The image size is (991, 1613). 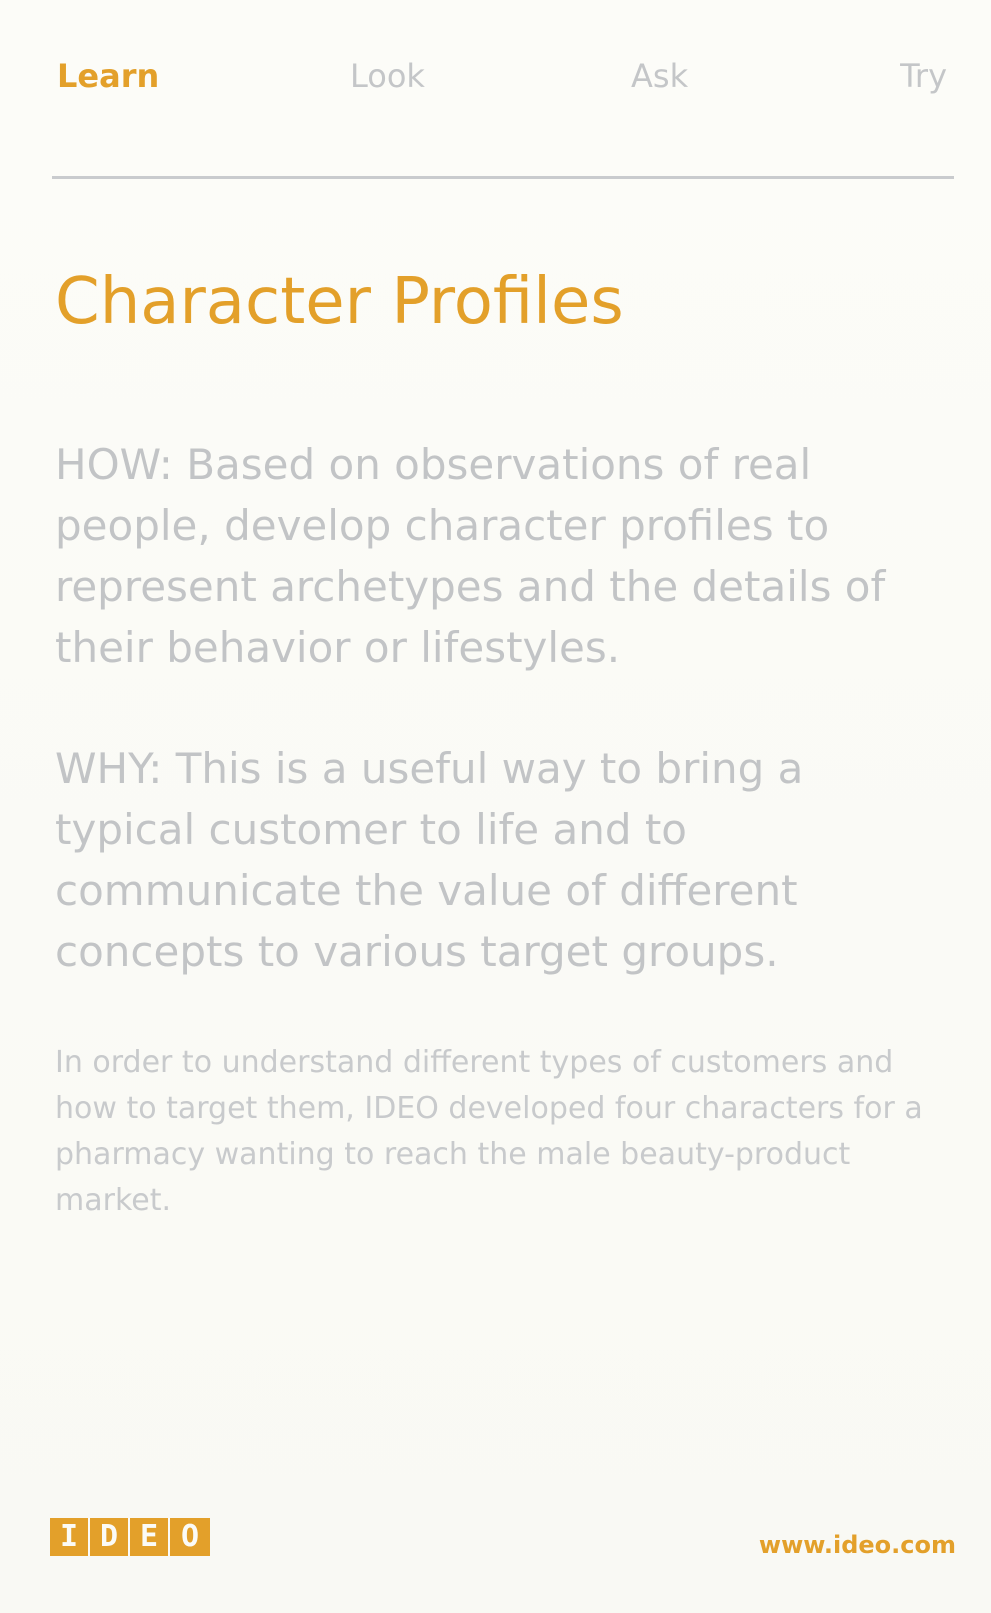 I want to click on website-link: www.ideo.com, so click(x=857, y=1545).